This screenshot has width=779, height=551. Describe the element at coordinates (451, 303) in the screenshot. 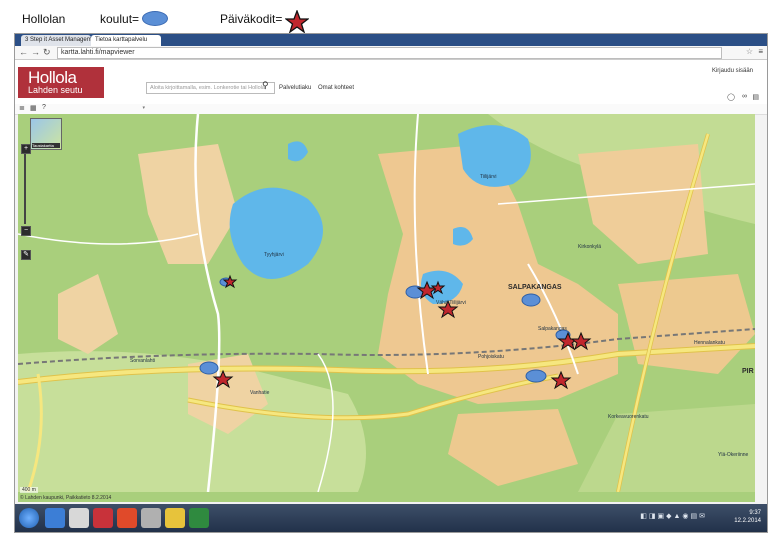

I see `map-label-vaha-tiilijarvi: Vähä-Tiilijärvi` at that location.